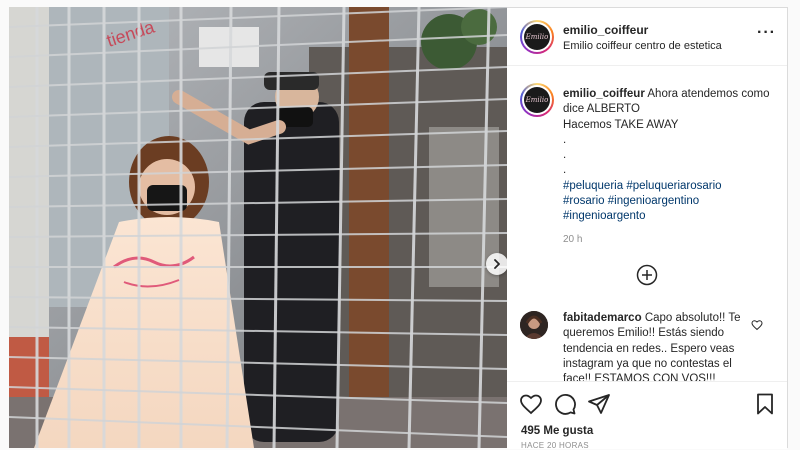  I want to click on next-photo-button, so click(496, 264).